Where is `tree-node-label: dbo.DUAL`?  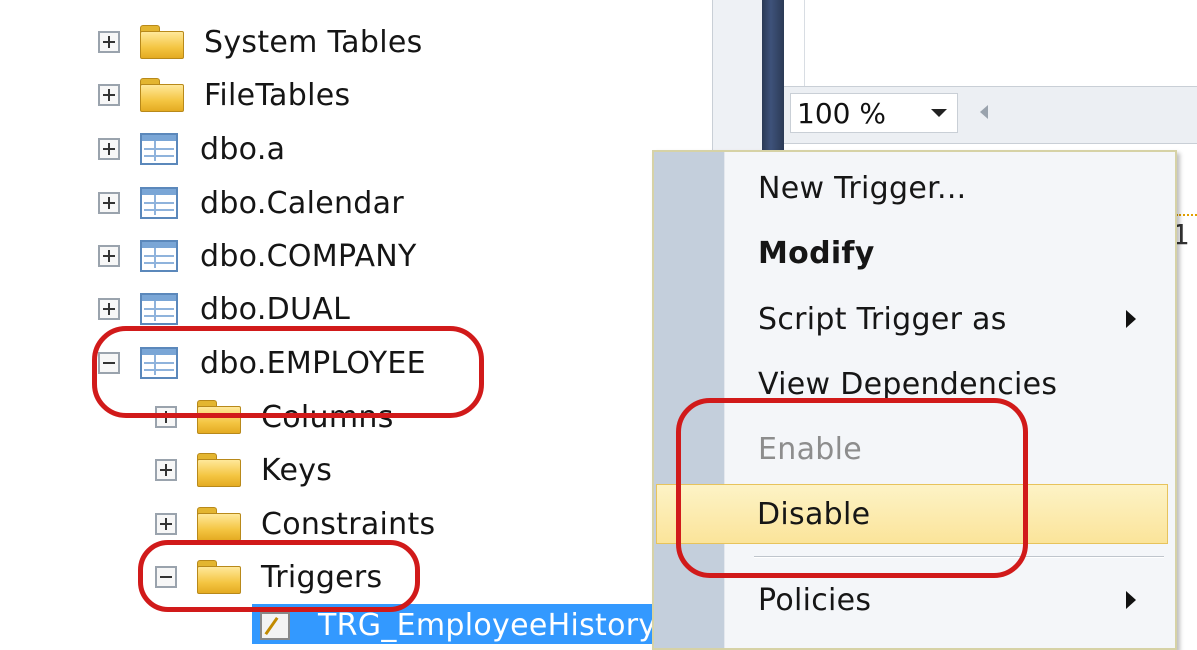 tree-node-label: dbo.DUAL is located at coordinates (275, 309).